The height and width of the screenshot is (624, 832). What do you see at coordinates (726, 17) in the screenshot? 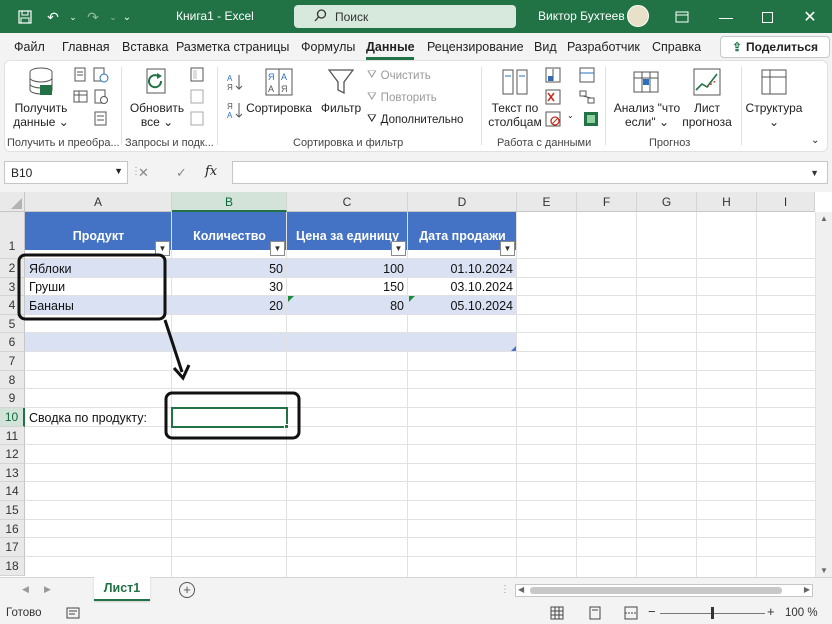
I see `minimize-icon: —` at bounding box center [726, 17].